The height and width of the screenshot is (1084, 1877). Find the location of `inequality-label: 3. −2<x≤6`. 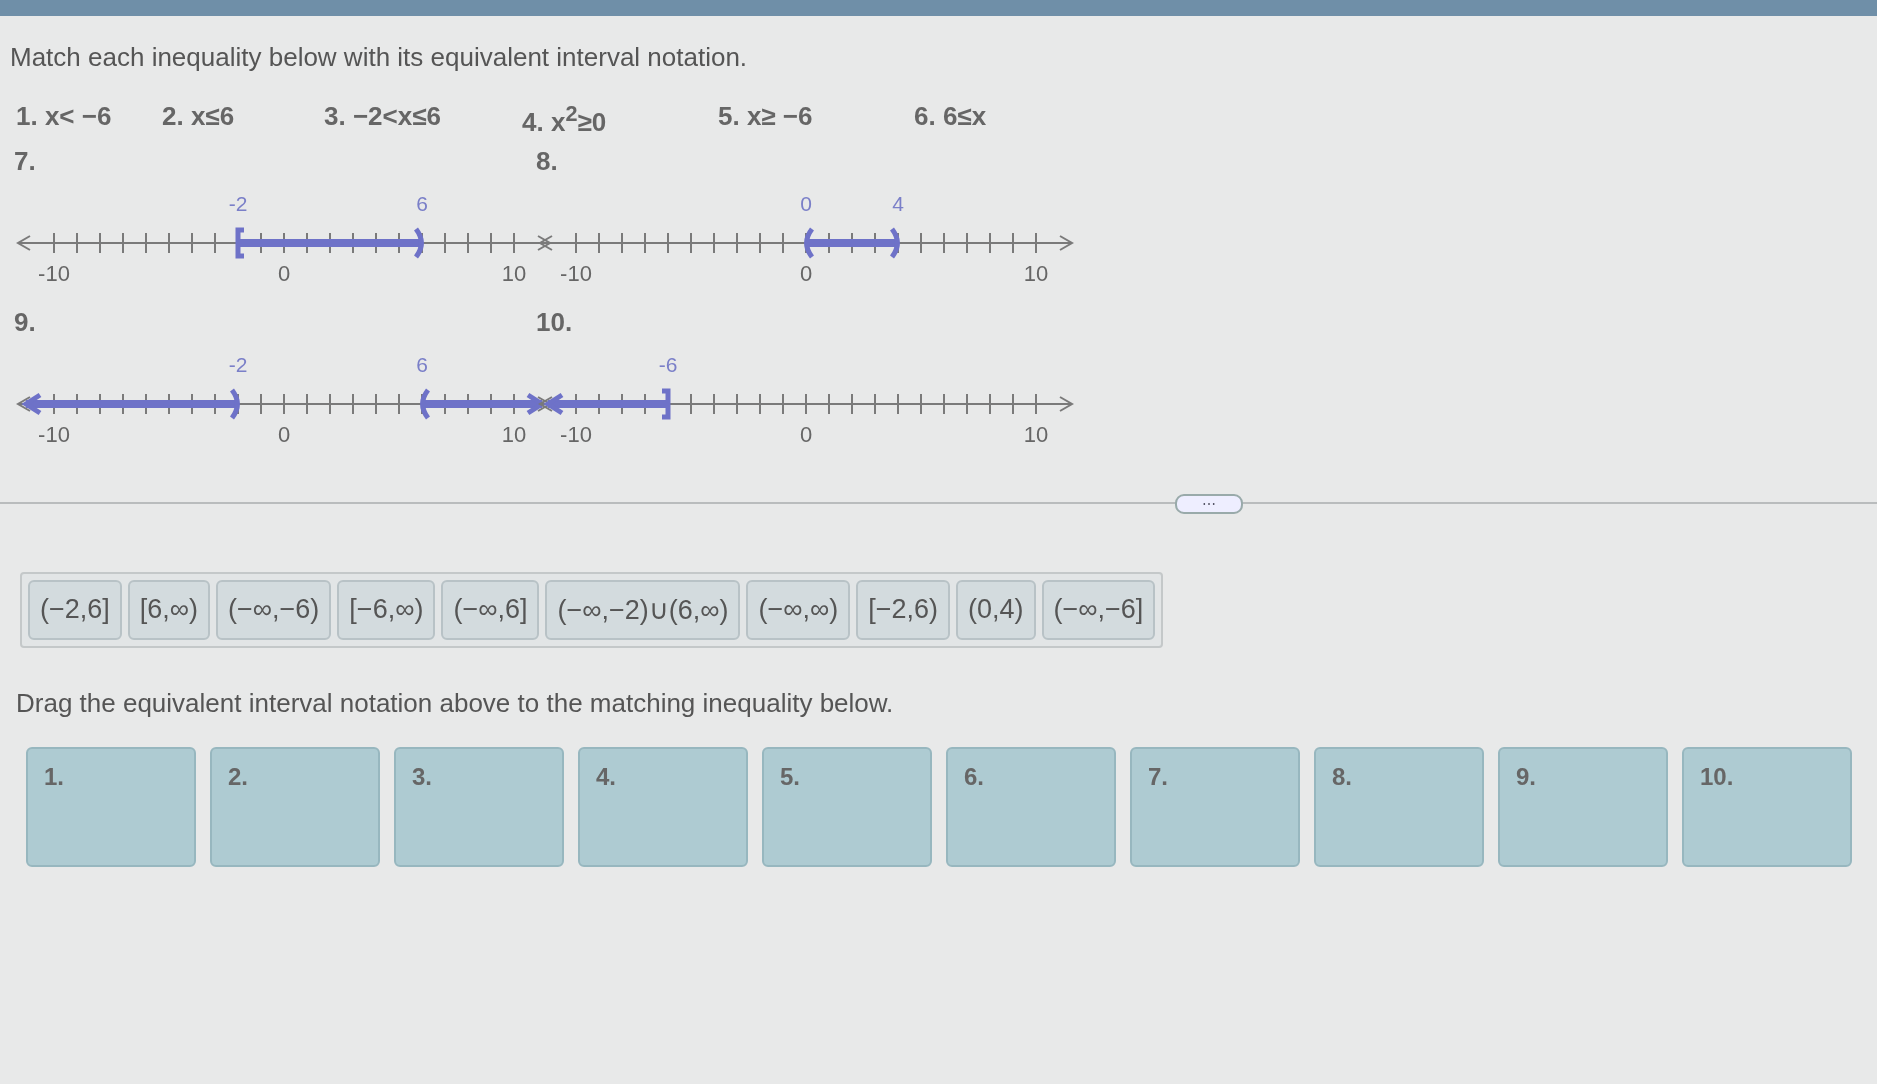

inequality-label: 3. −2<x≤6 is located at coordinates (383, 117).